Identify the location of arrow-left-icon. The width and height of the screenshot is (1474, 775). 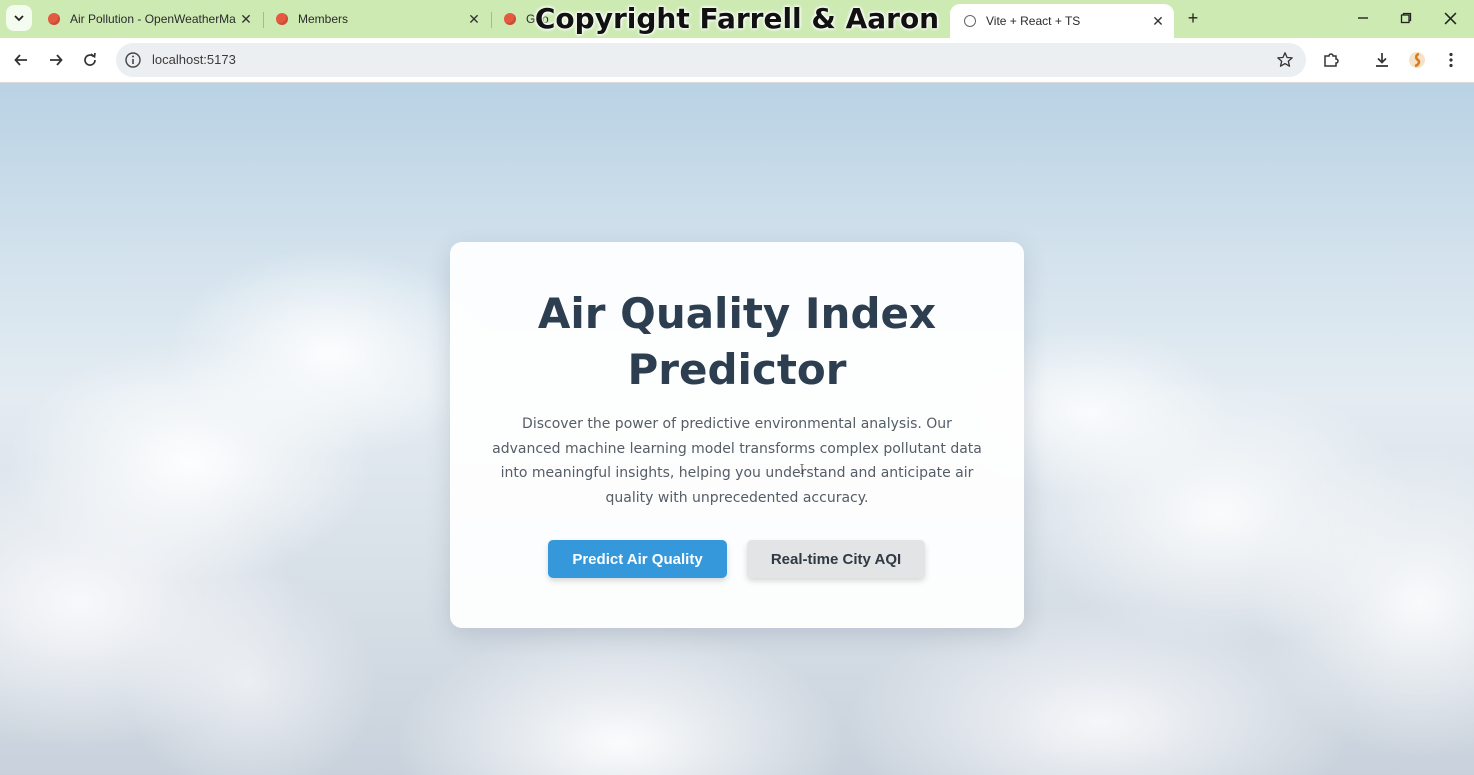
(20, 60).